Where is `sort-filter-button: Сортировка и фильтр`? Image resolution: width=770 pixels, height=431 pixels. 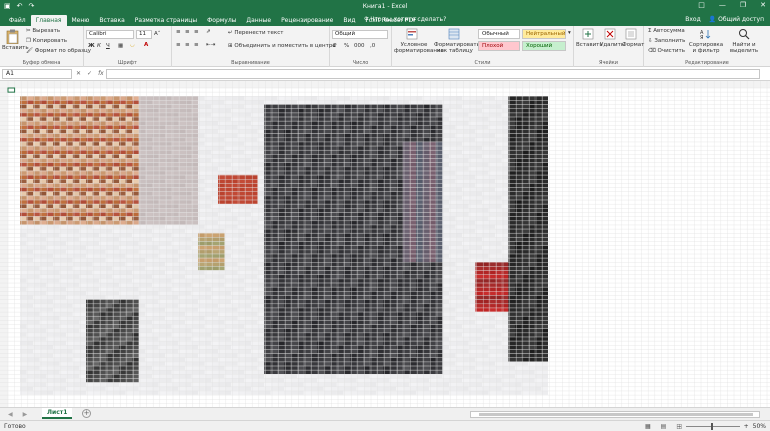 sort-filter-button: Сортировка и фильтр is located at coordinates (706, 48).